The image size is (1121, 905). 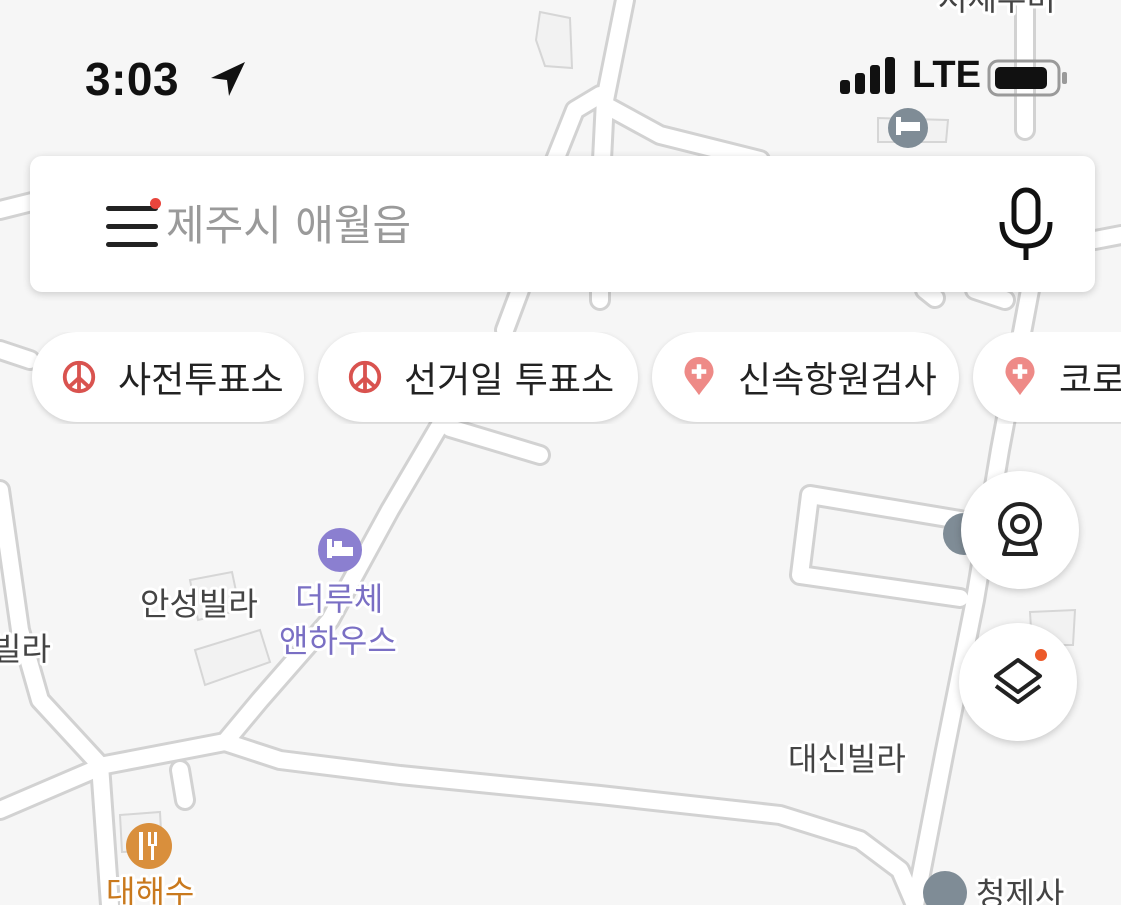 What do you see at coordinates (1020, 890) in the screenshot?
I see `map-label-temple: 청제사` at bounding box center [1020, 890].